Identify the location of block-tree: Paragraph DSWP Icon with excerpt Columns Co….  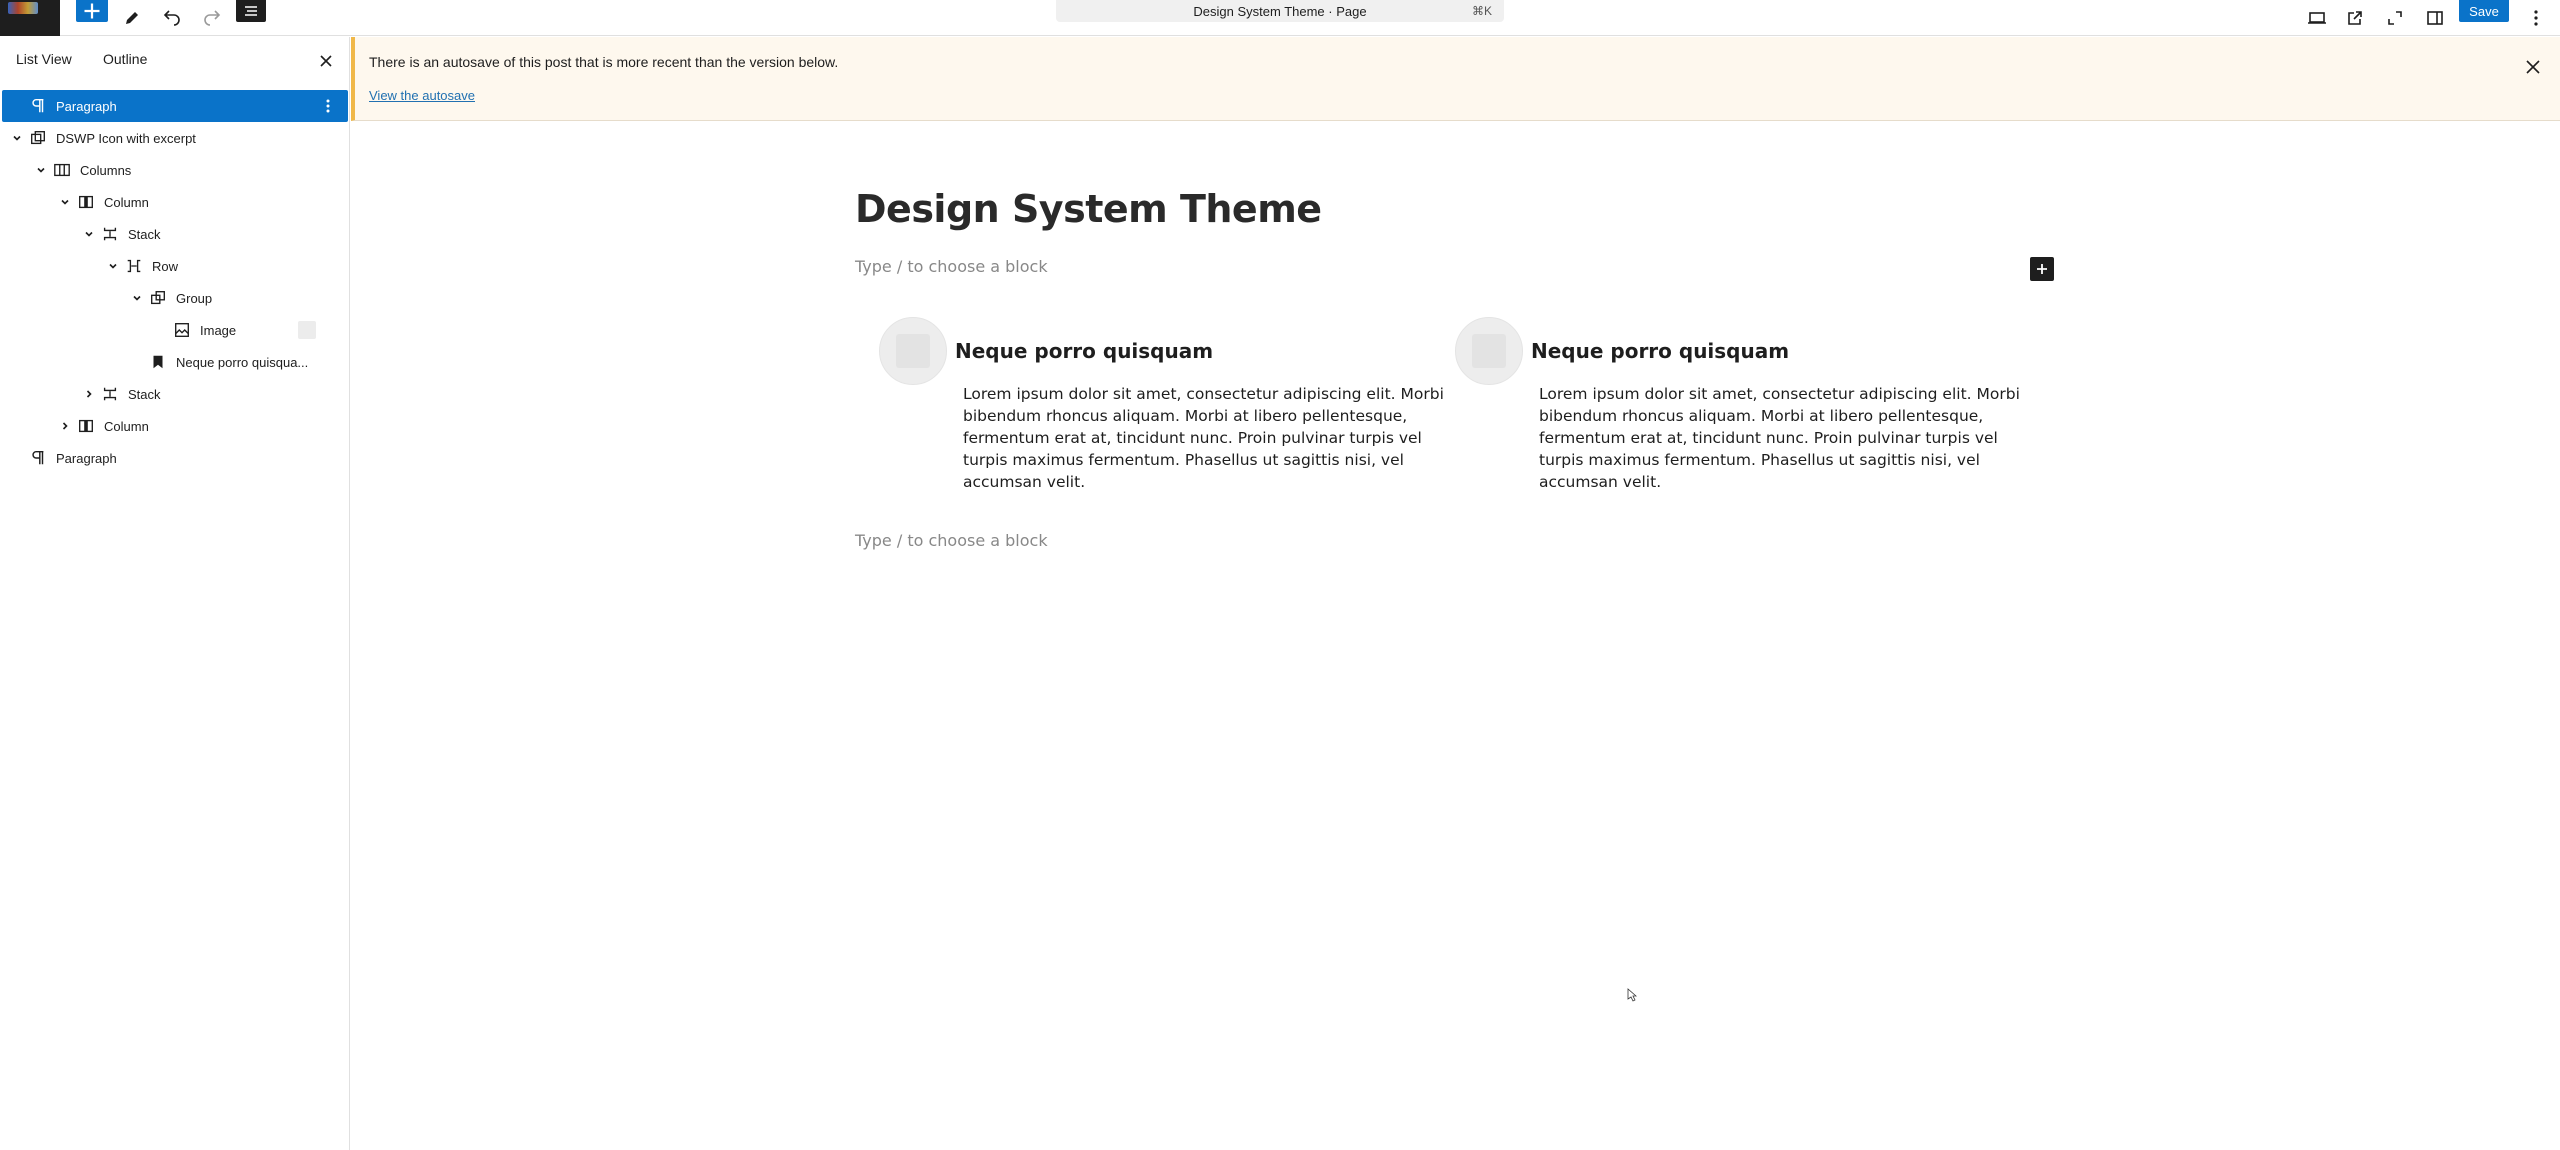
(175, 282).